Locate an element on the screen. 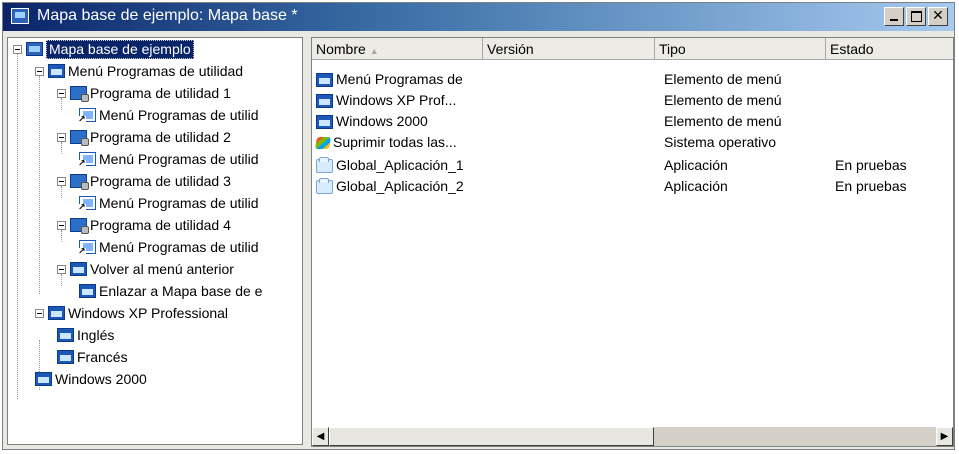  row-name: Global_Aplicación_2 is located at coordinates (400, 186).